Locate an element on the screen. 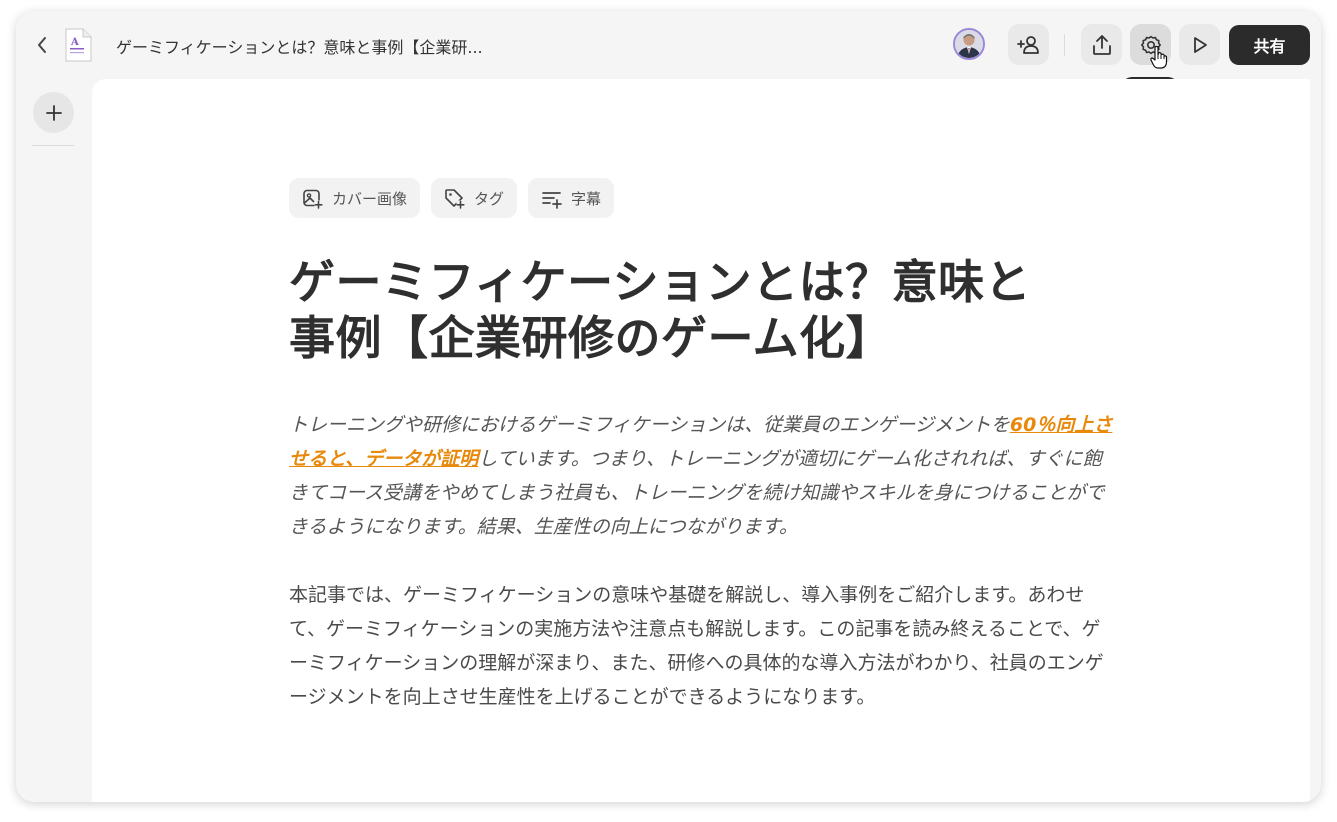  hand-pointer-icon is located at coordinates (1159, 57).